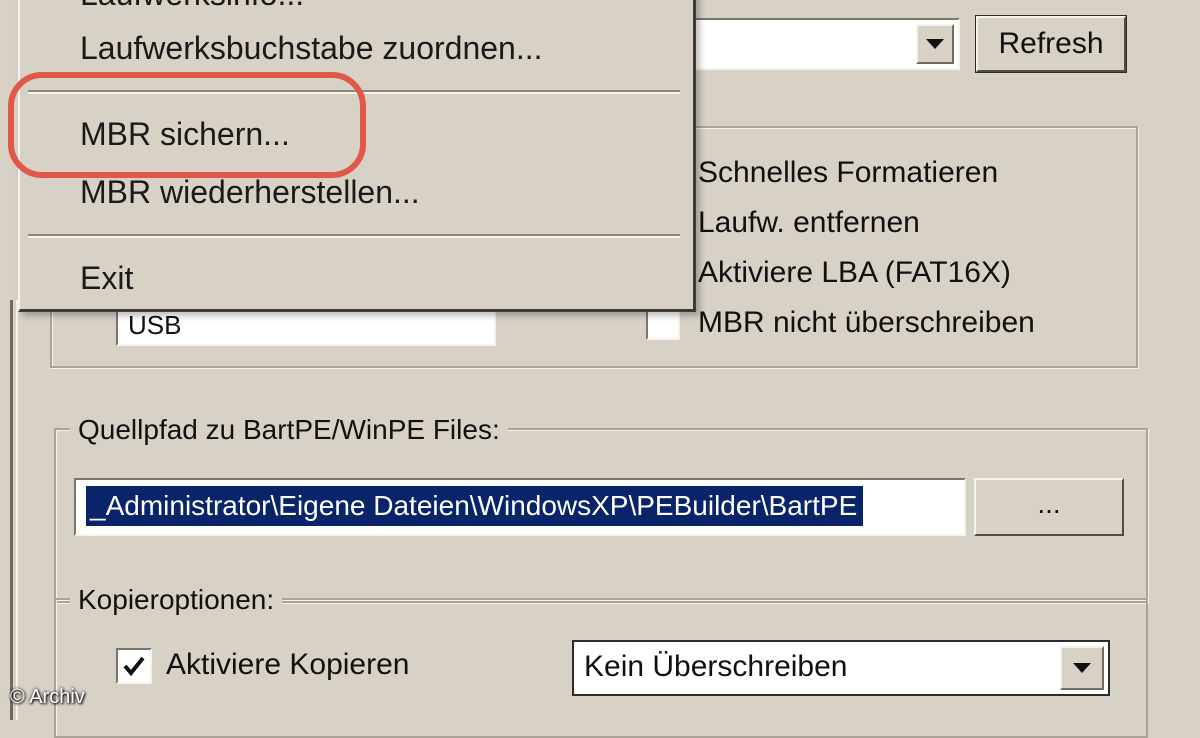  Describe the element at coordinates (854, 273) in the screenshot. I see `enable-lba-label: Aktiviere LBA (FAT16X)` at that location.